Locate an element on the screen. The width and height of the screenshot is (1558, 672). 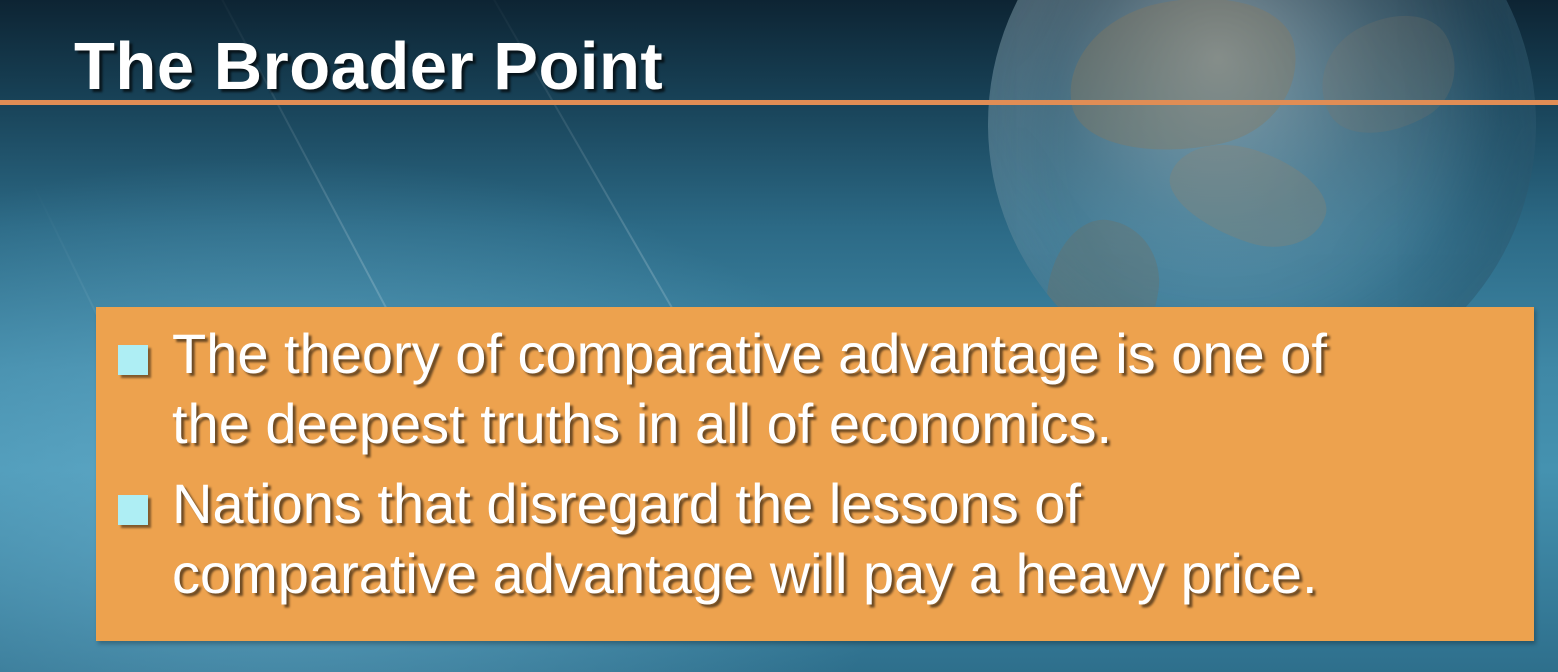
title-divider is located at coordinates (779, 102).